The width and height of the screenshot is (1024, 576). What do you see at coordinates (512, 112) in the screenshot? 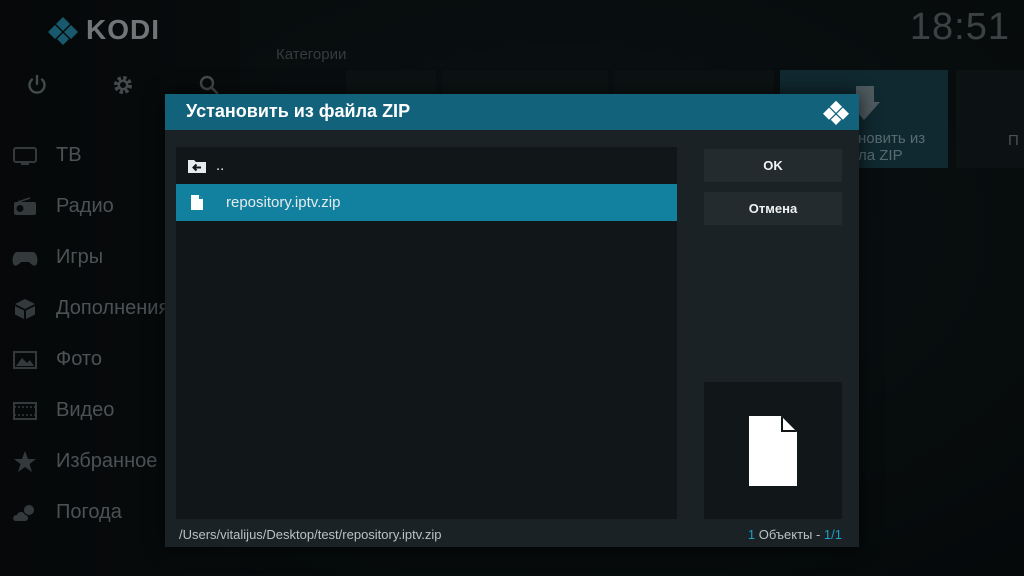
I see `dialog-header: Установить из файла ZIP` at bounding box center [512, 112].